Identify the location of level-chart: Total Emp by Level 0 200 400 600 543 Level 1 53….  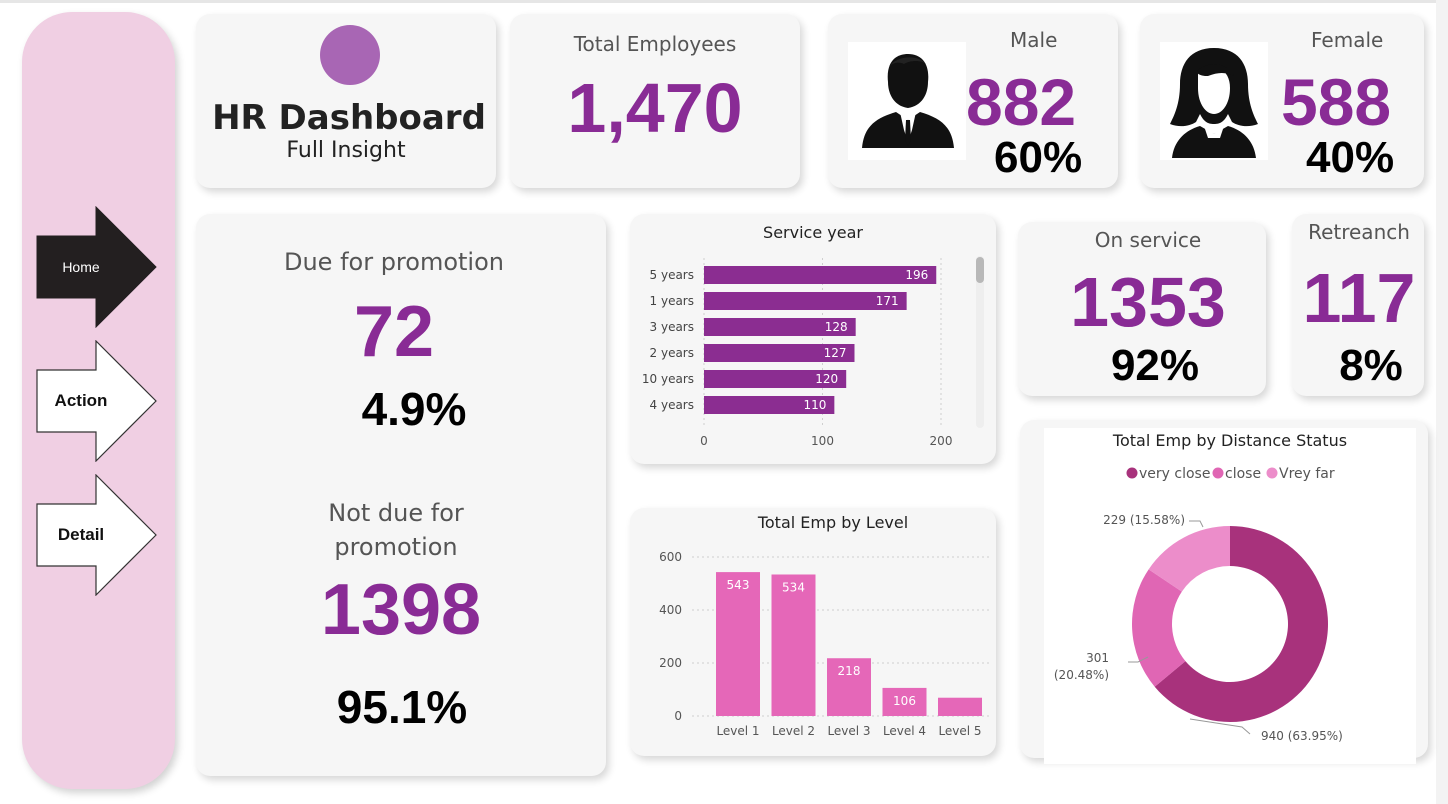
(824, 625).